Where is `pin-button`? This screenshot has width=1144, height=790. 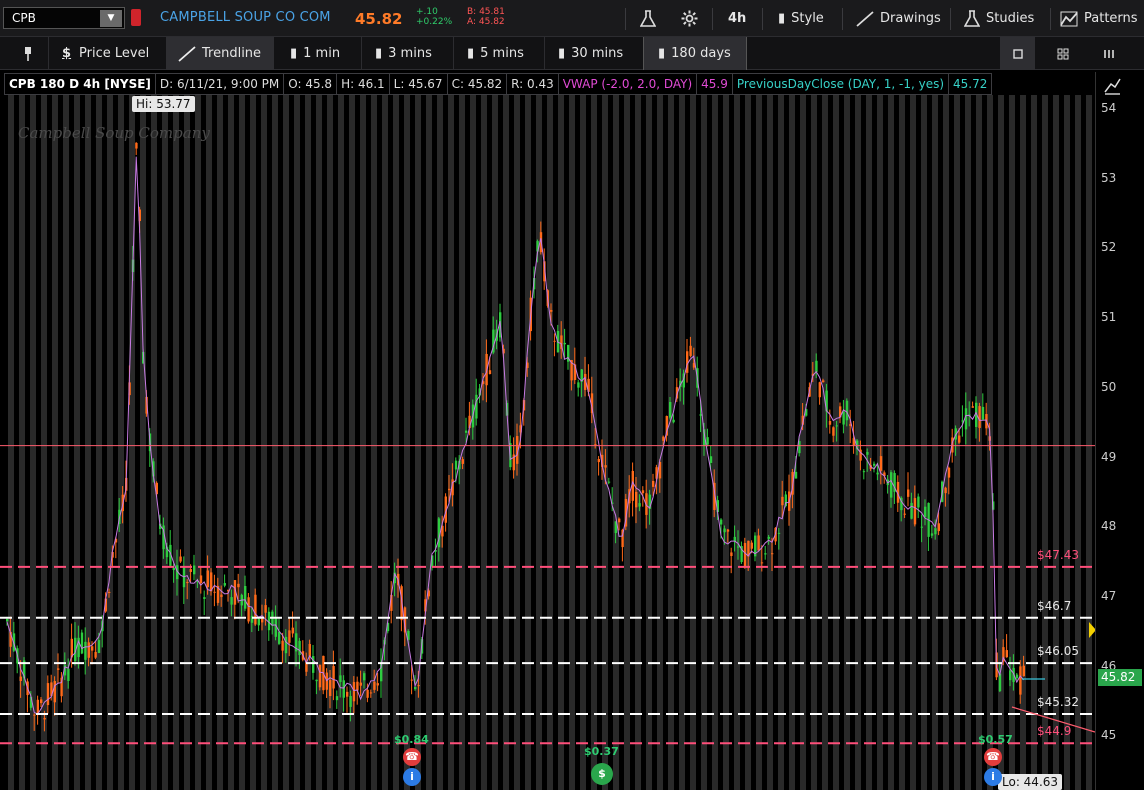
pin-button is located at coordinates (28, 53).